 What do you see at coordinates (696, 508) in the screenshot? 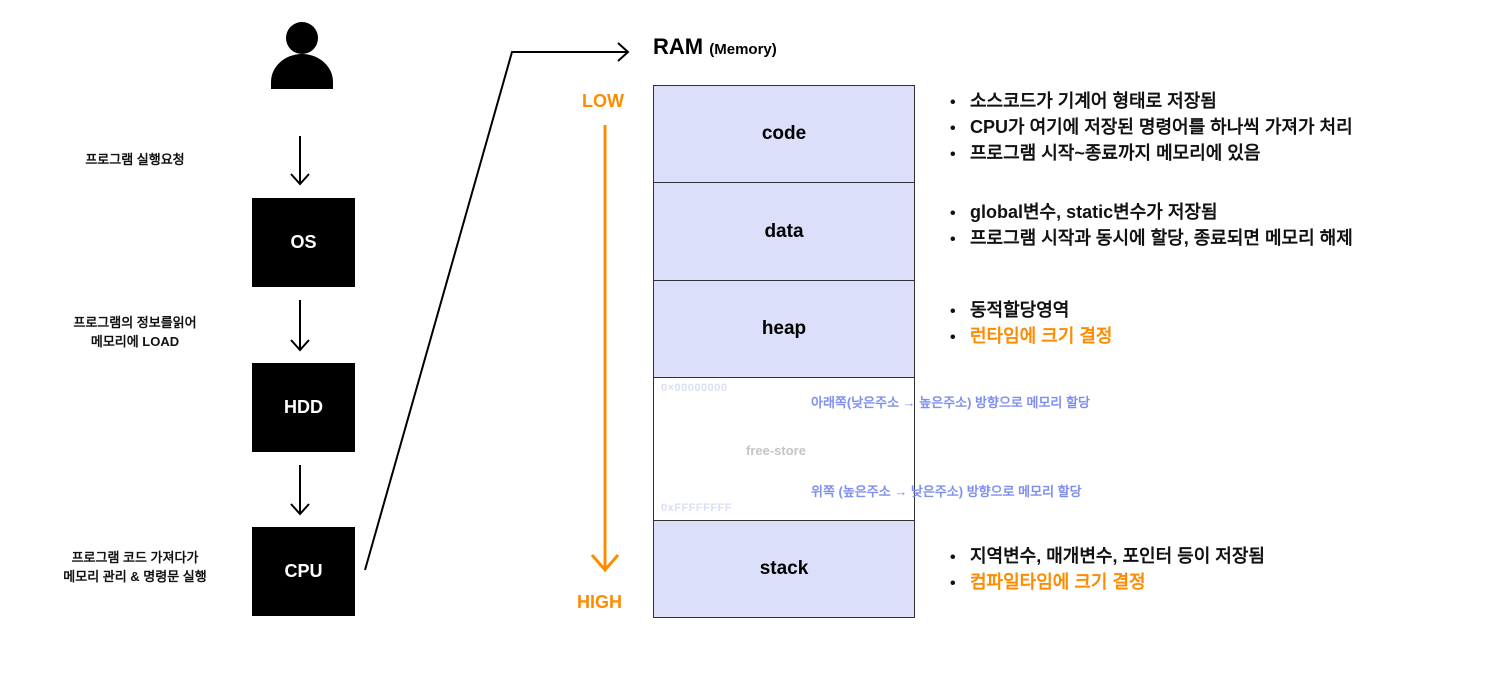
I see `address-high-hex: 0xFFFFFFFF` at bounding box center [696, 508].